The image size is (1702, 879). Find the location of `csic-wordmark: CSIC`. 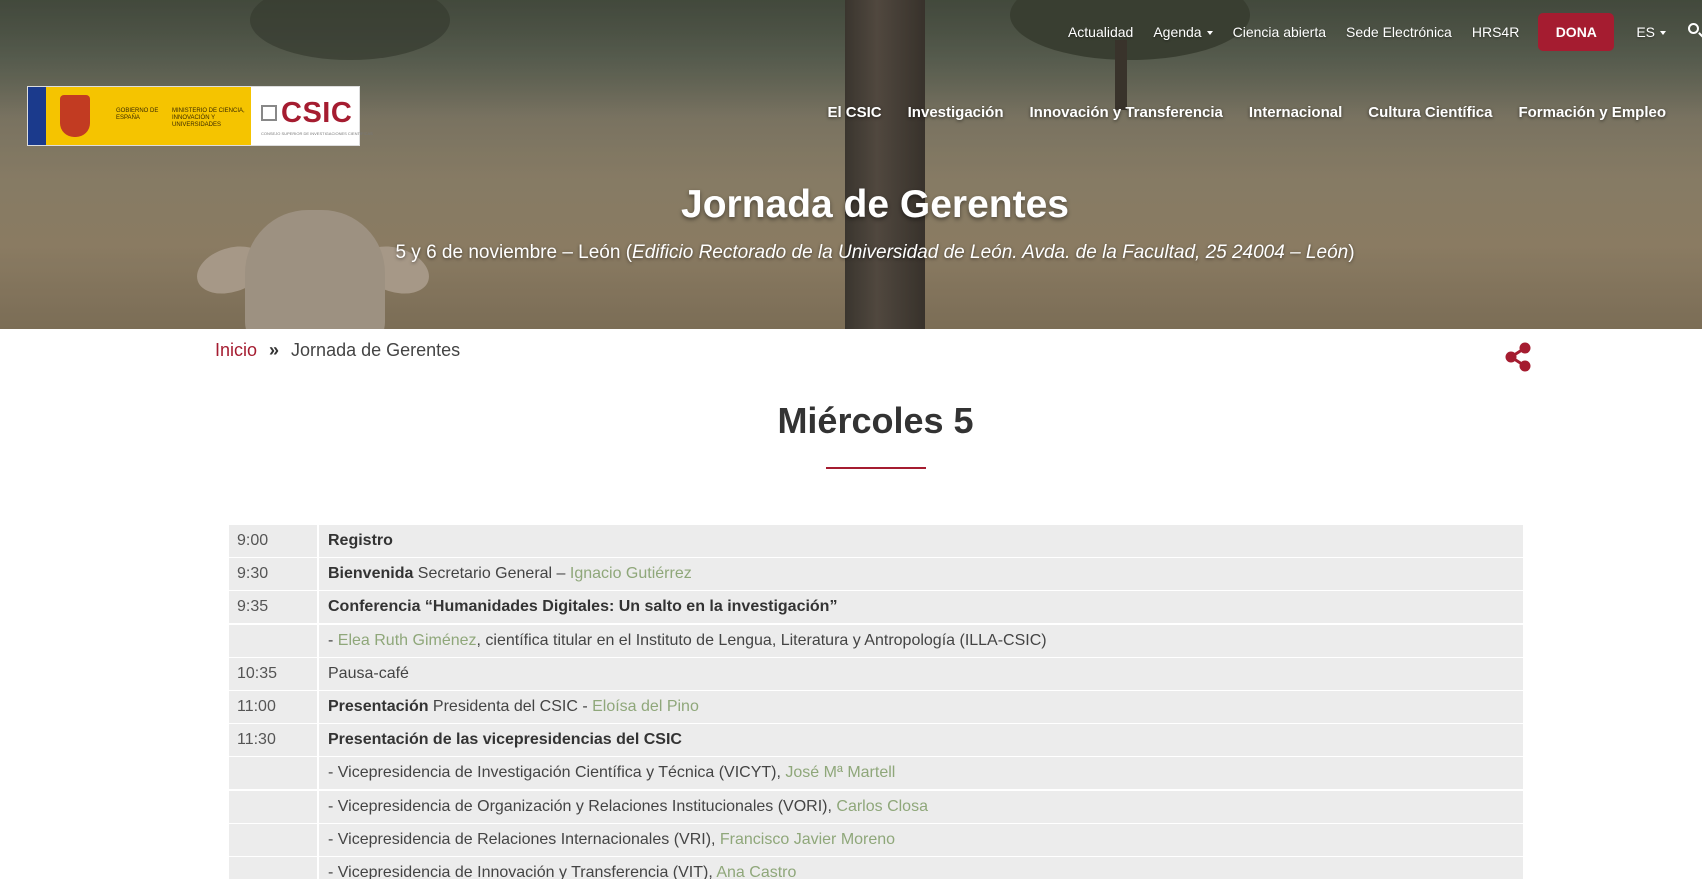

csic-wordmark: CSIC is located at coordinates (317, 113).